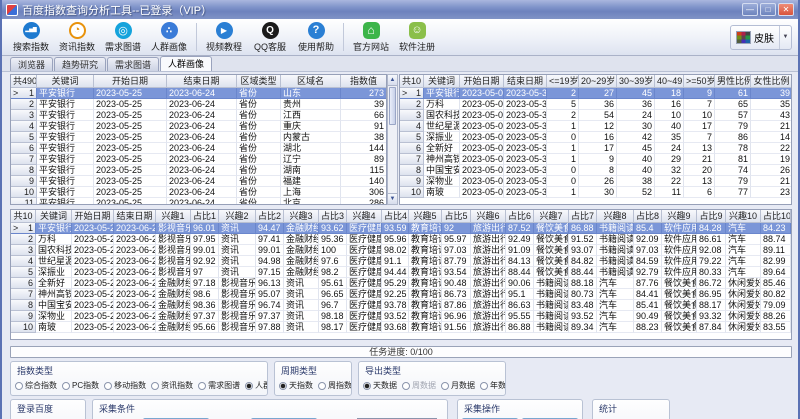  I want to click on column-header: >=50岁, so click(699, 81).